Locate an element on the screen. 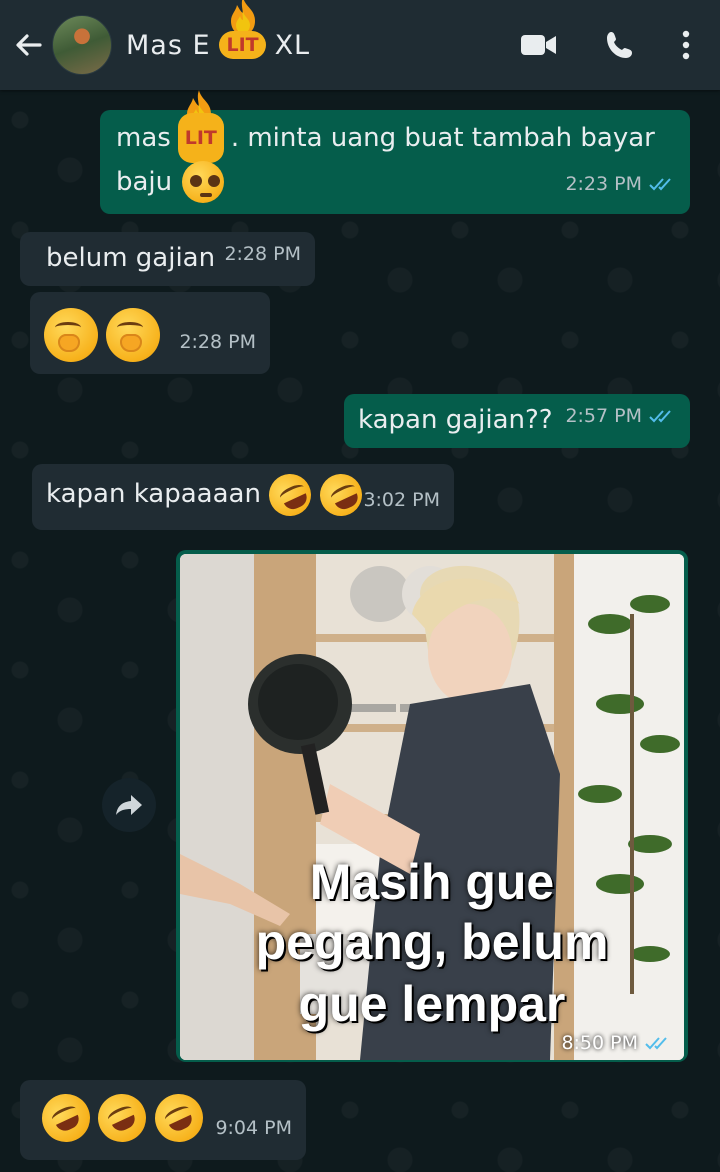  message-text: kapan kapaaaan is located at coordinates (153, 494).